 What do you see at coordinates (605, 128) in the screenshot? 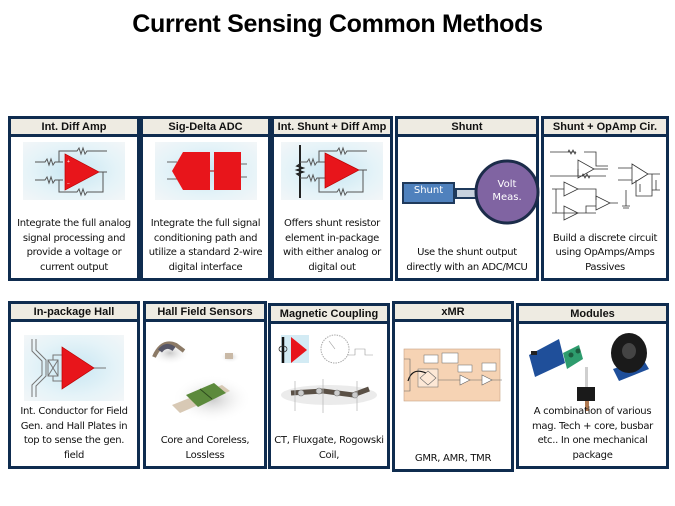
I see `card-header: Shunt + OpAmp Cir.` at bounding box center [605, 128].